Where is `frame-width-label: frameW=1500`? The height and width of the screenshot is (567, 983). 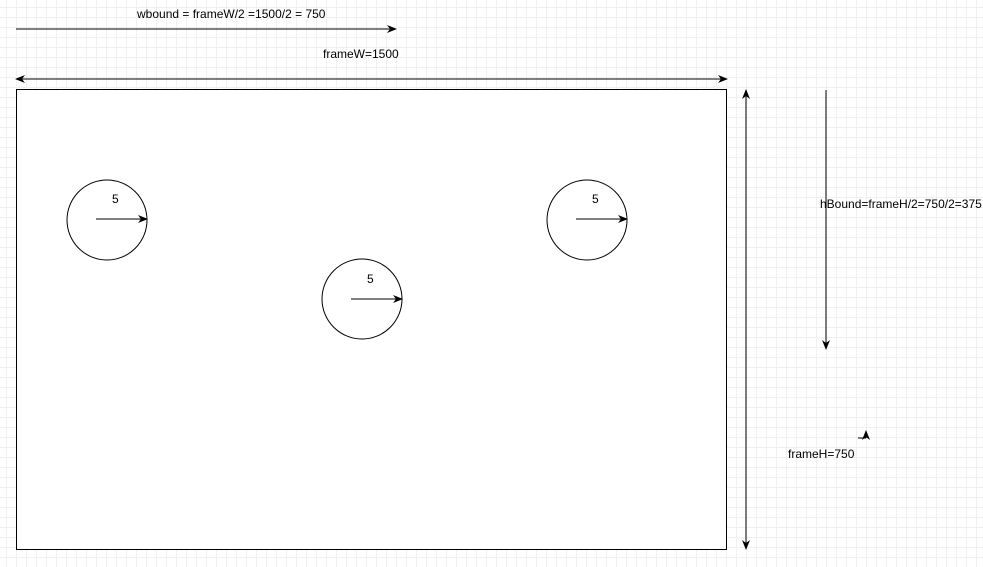 frame-width-label: frameW=1500 is located at coordinates (361, 54).